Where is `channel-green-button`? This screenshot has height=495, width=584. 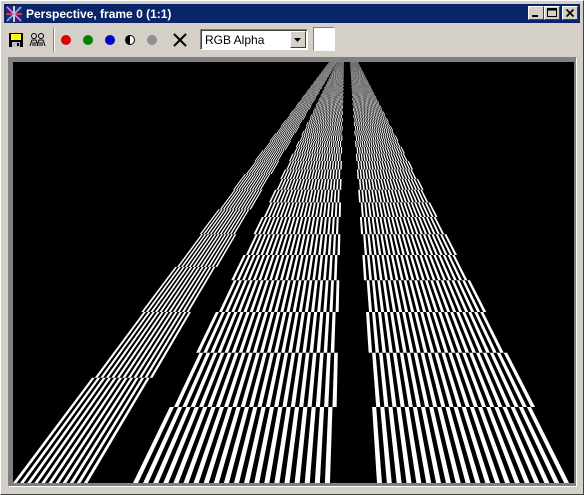
channel-green-button is located at coordinates (88, 40).